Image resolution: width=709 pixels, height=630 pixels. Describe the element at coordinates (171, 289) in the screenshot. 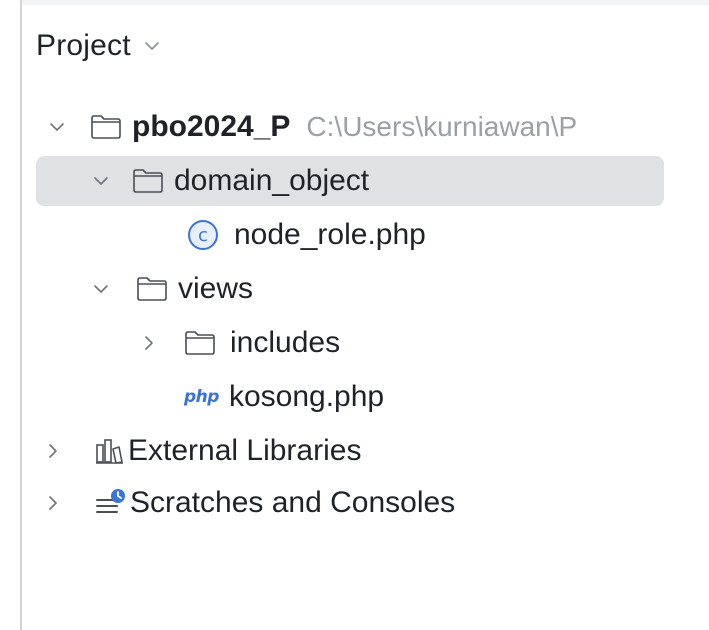

I see `tree-item-views: views` at that location.